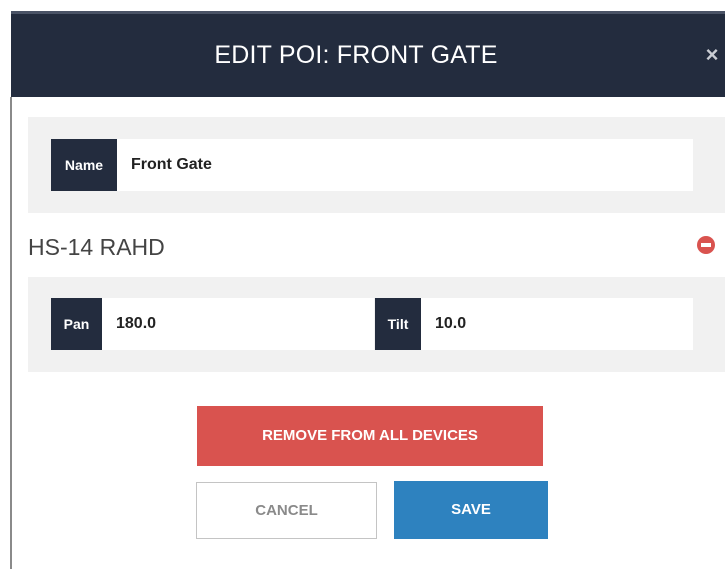 The image size is (725, 569). I want to click on name-input, so click(405, 165).